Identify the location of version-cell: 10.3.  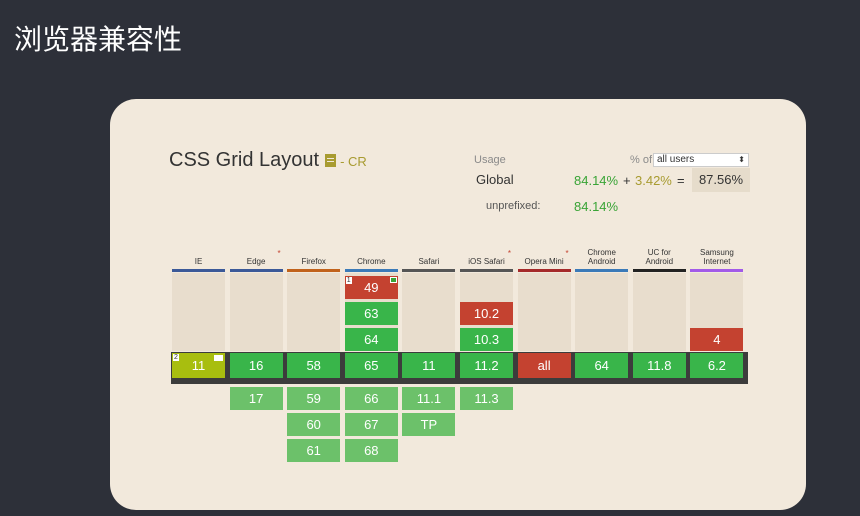
(486, 339).